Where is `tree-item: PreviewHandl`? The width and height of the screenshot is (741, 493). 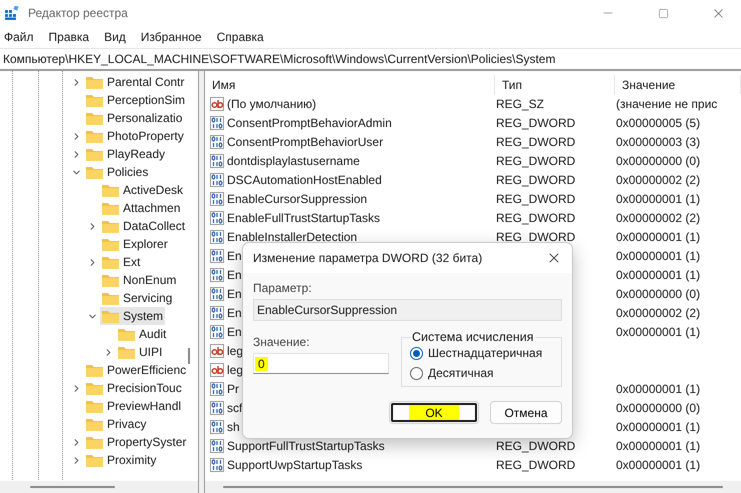
tree-item: PreviewHandl is located at coordinates (134, 406).